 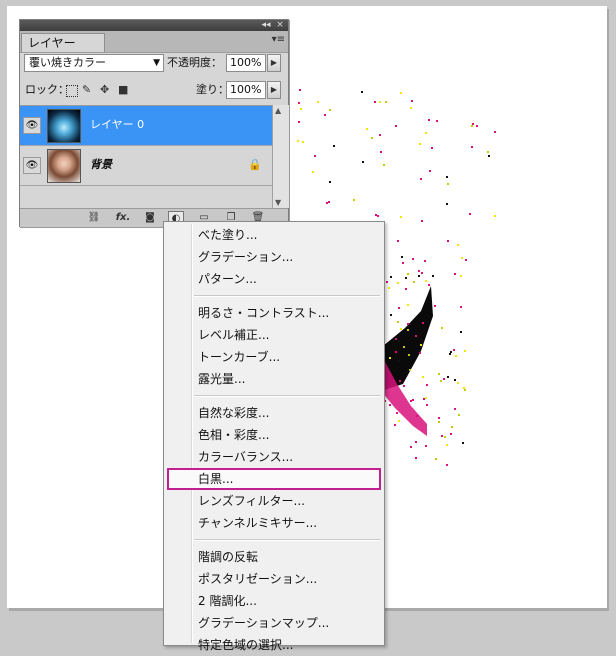 What do you see at coordinates (123, 90) in the screenshot?
I see `lock-all-icon: ■` at bounding box center [123, 90].